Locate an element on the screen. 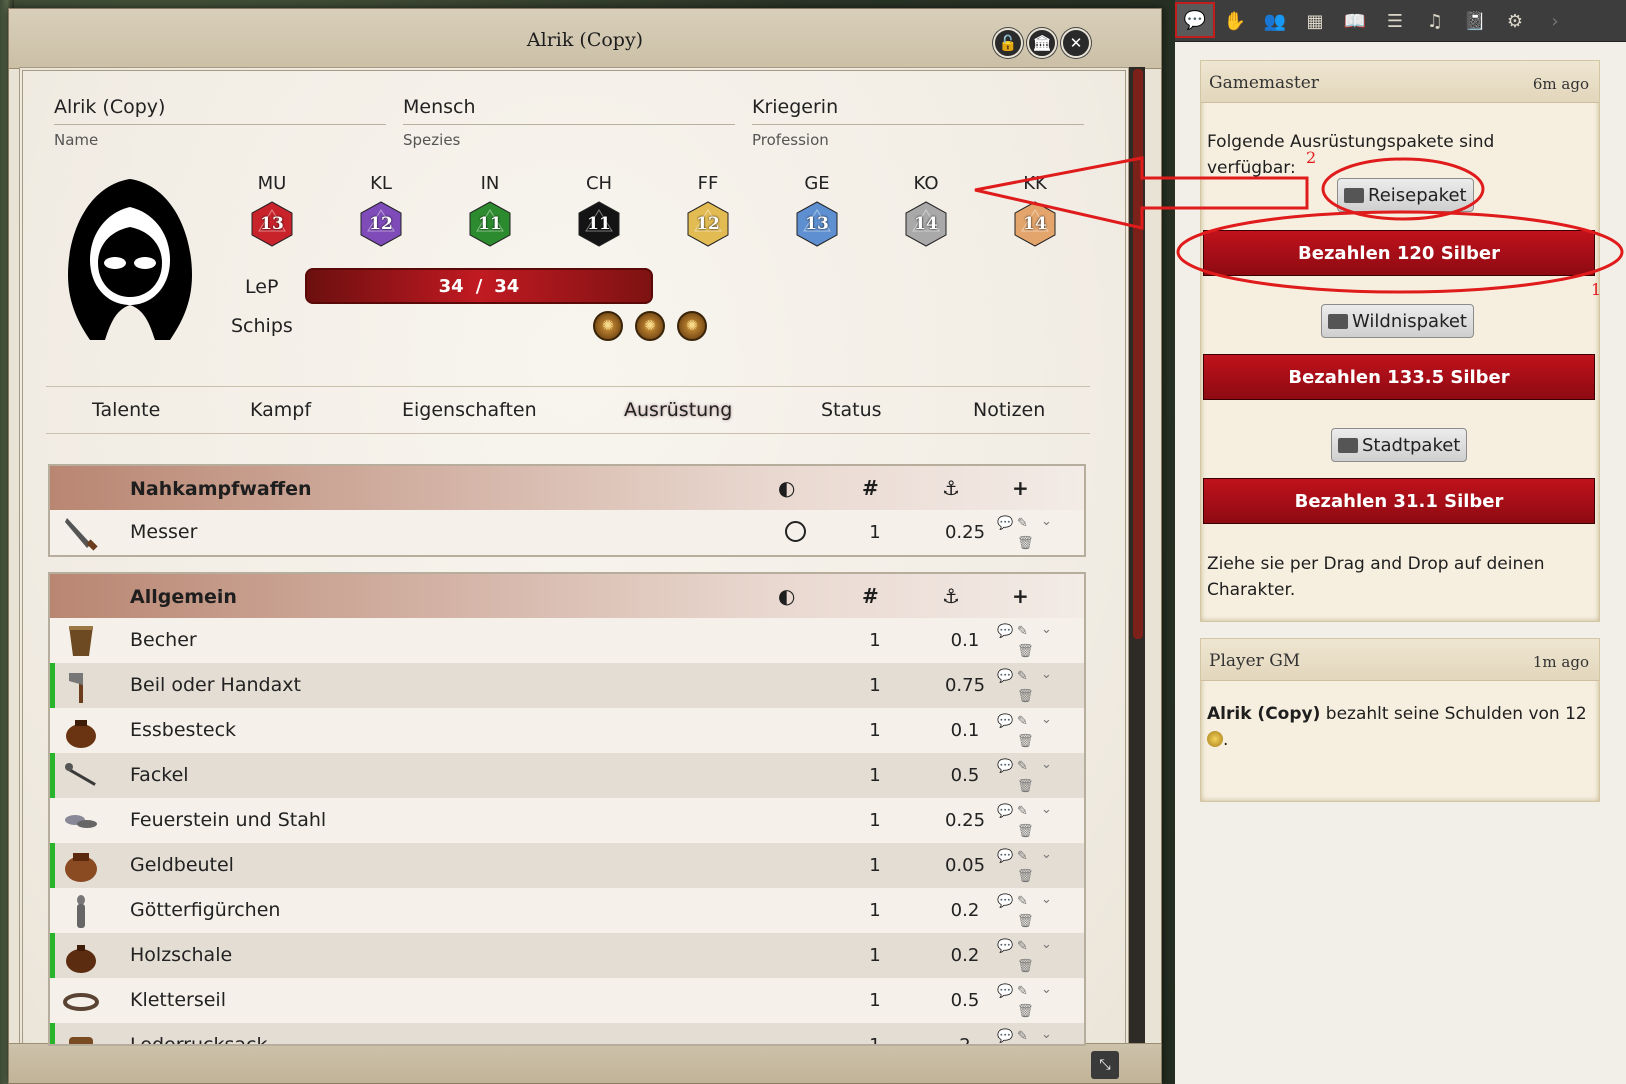 This screenshot has width=1626, height=1084. table-row: Beil oder Handaxt 1 0.75 💬 ✎ ⌄ 🗑 is located at coordinates (567, 685).